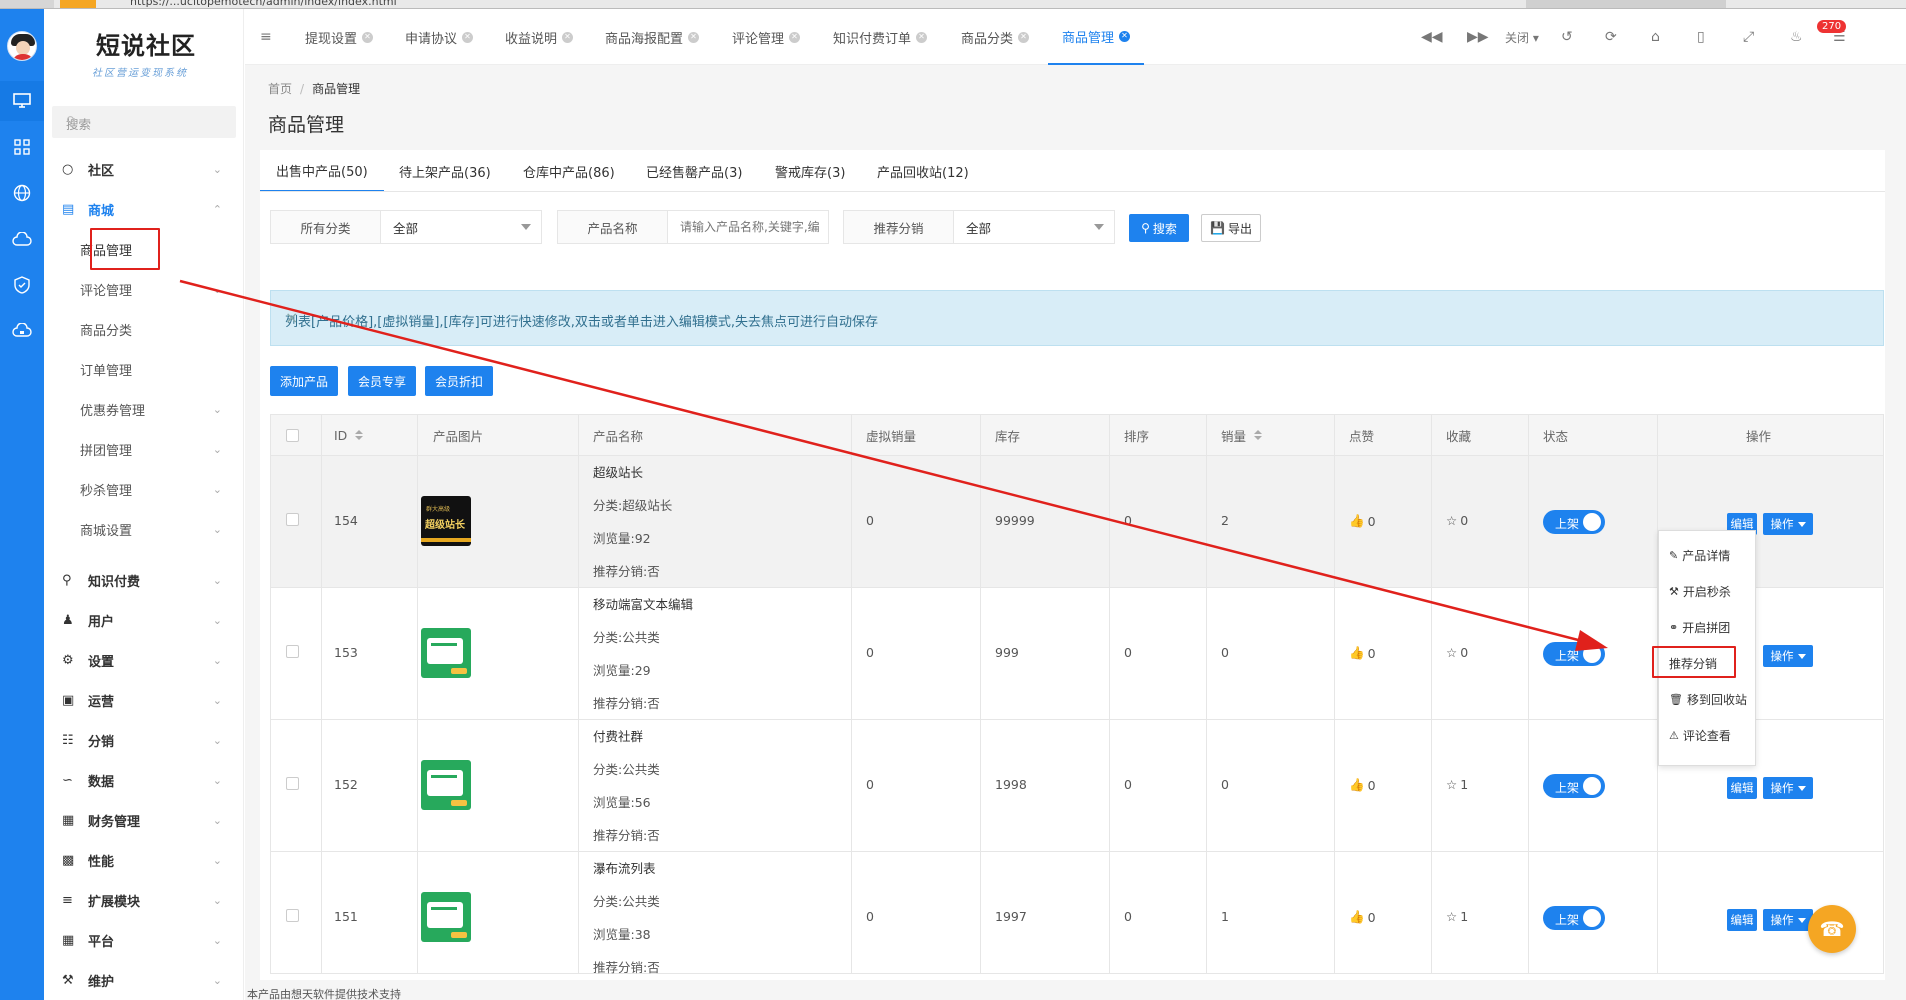 This screenshot has width=1906, height=1000. Describe the element at coordinates (266, 37) in the screenshot. I see `collapse-menu-icon: ≡` at that location.